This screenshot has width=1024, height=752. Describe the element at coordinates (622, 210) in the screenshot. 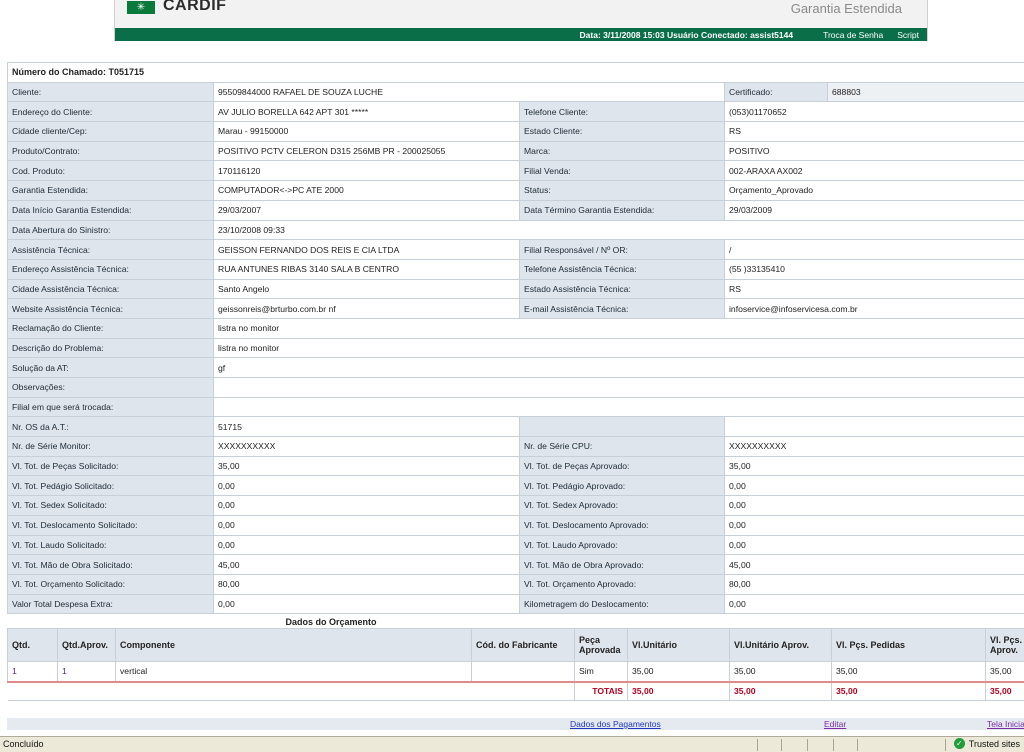

I see `field-label: Data Término Garantia Estendida:` at that location.